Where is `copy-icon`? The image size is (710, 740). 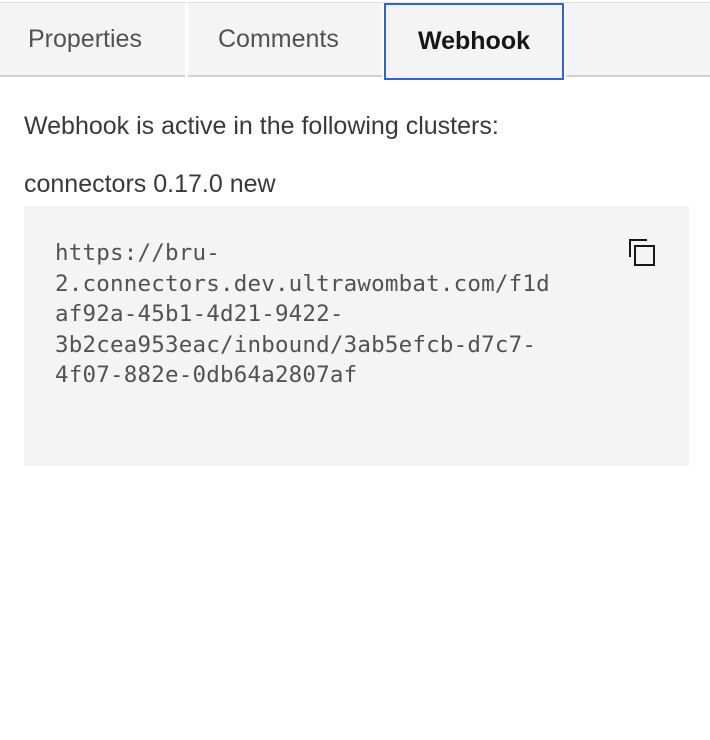 copy-icon is located at coordinates (642, 252).